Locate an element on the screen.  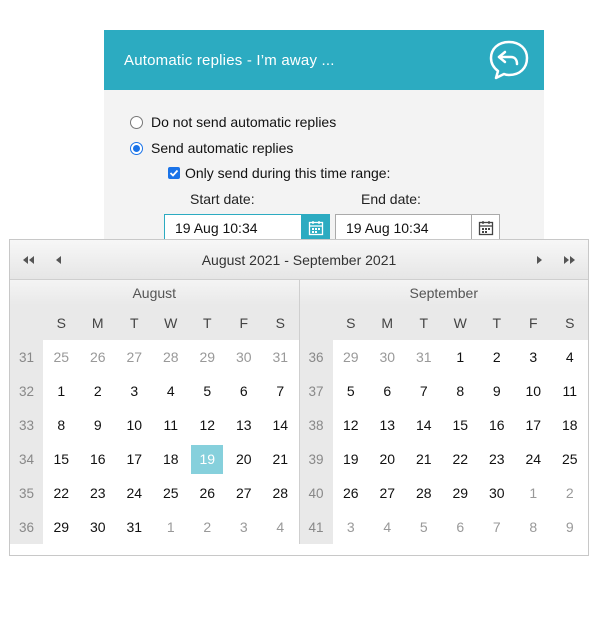
calendar-day: 19 is located at coordinates (351, 459).